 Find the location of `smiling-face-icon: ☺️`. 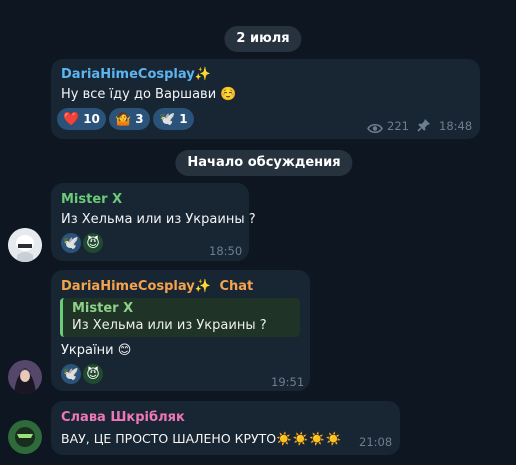

smiling-face-icon: ☺️ is located at coordinates (228, 94).